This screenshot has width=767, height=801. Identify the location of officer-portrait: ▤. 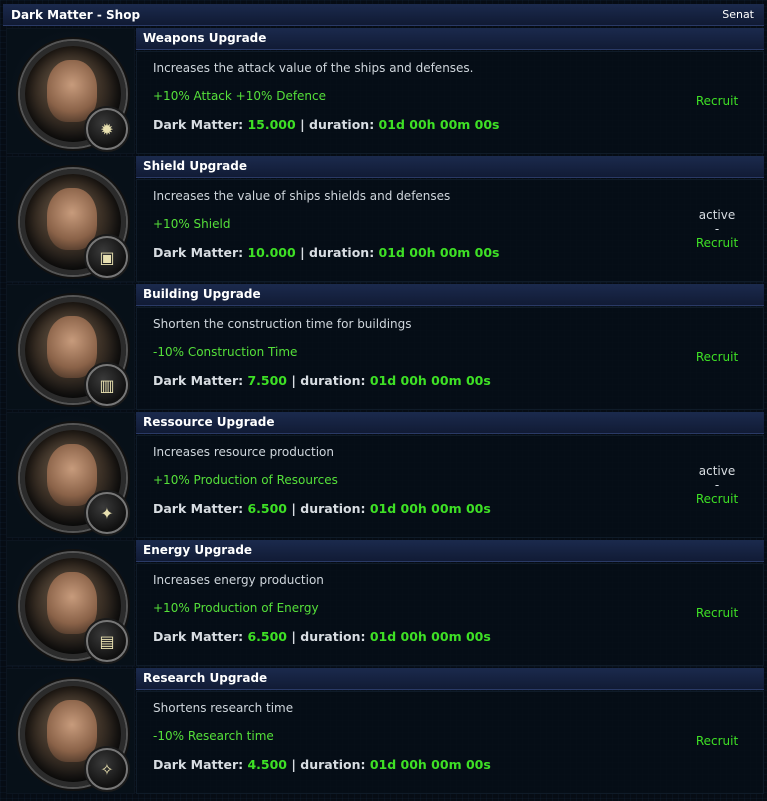
(70, 603).